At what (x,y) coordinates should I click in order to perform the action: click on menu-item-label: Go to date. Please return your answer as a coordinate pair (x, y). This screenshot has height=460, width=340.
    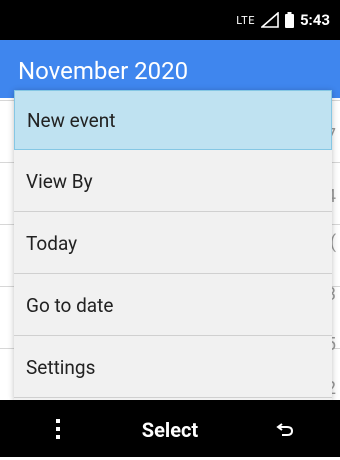
    Looking at the image, I should click on (70, 305).